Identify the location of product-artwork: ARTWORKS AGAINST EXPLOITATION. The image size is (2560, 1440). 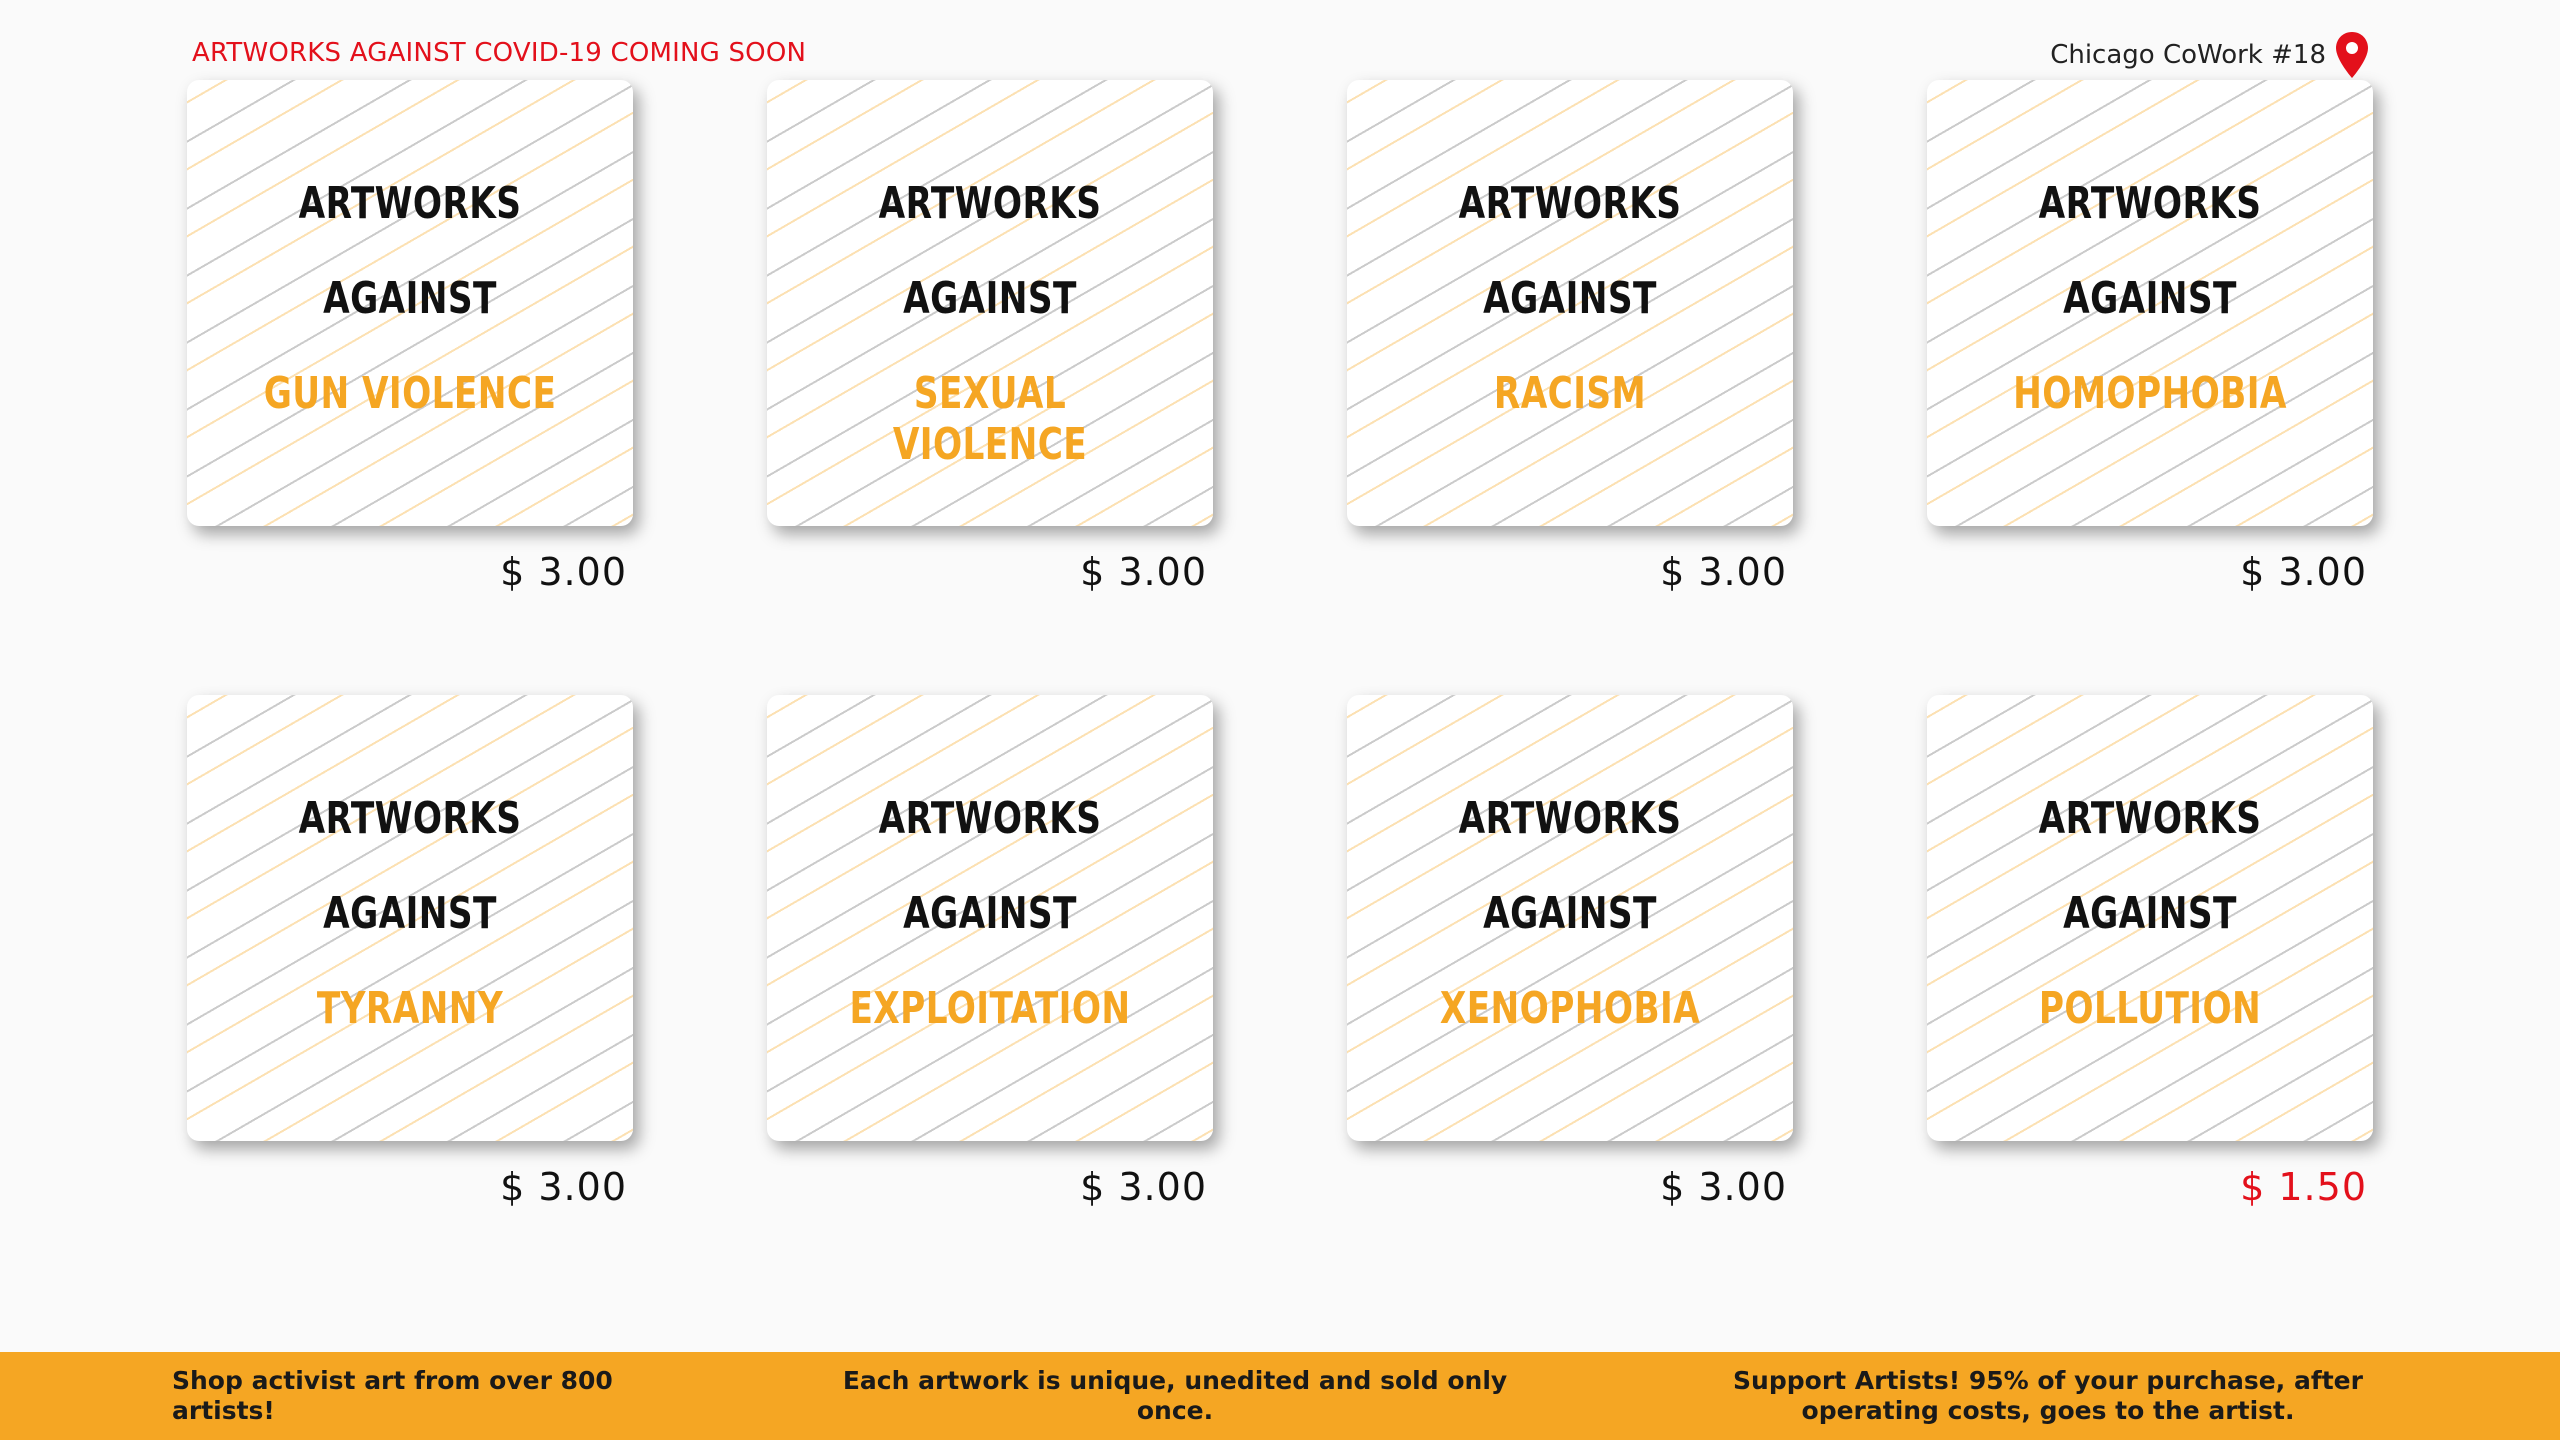
(990, 918).